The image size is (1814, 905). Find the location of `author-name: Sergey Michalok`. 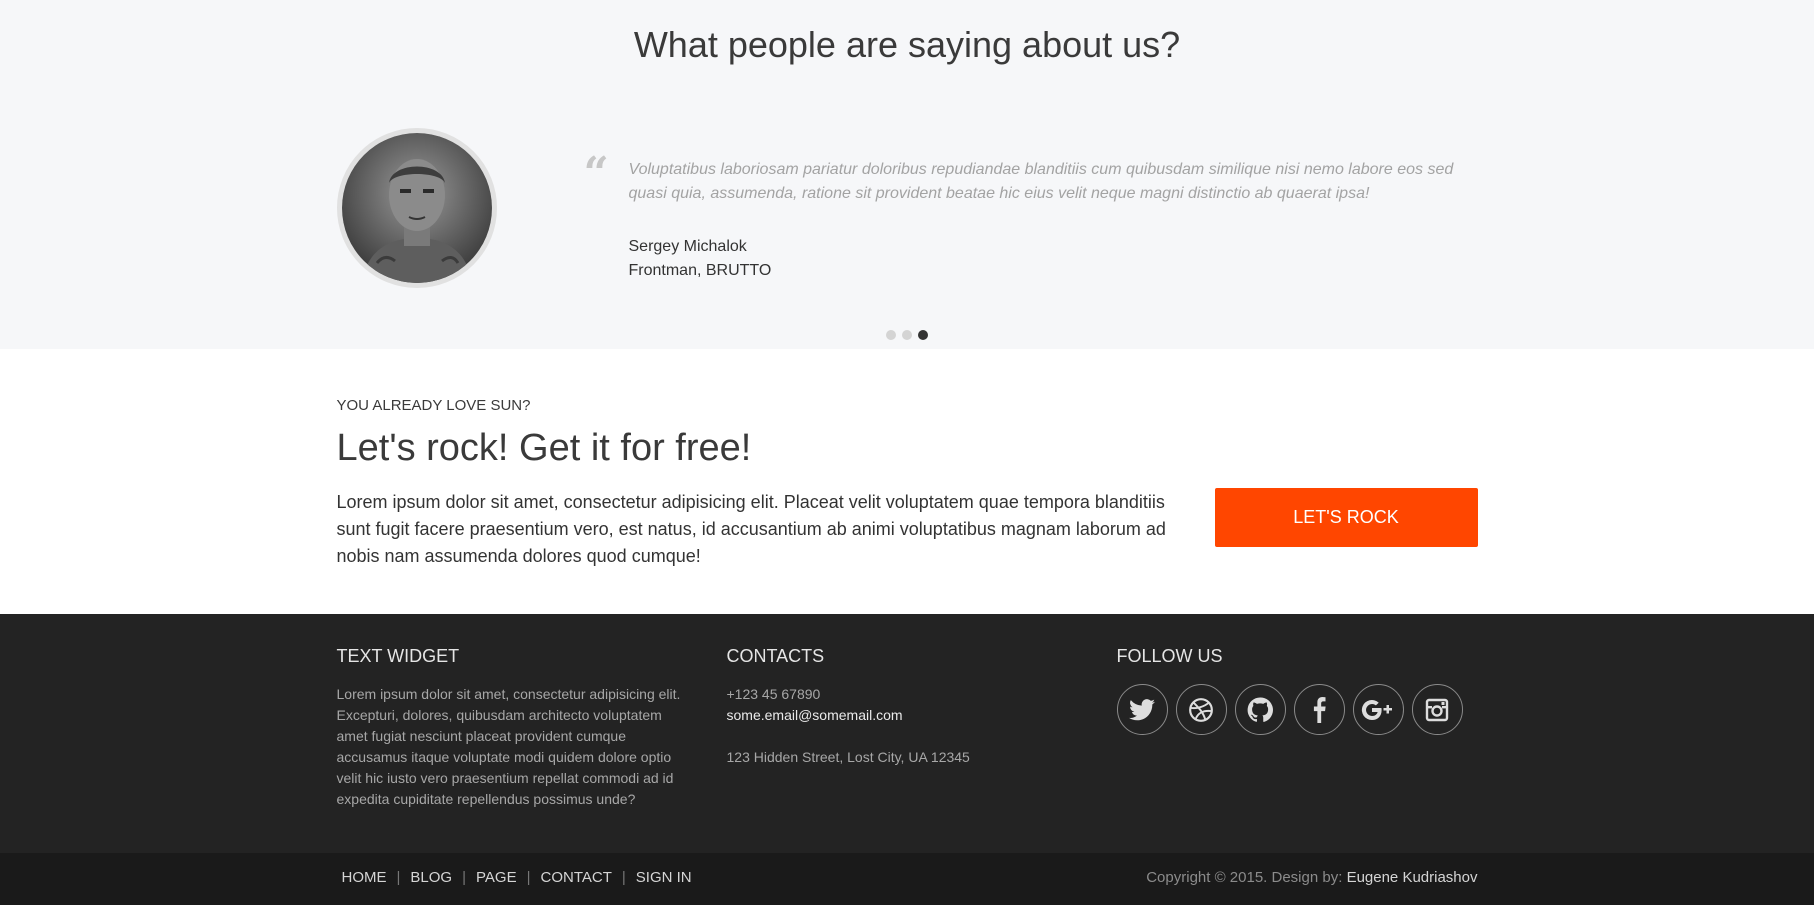

author-name: Sergey Michalok is located at coordinates (687, 246).